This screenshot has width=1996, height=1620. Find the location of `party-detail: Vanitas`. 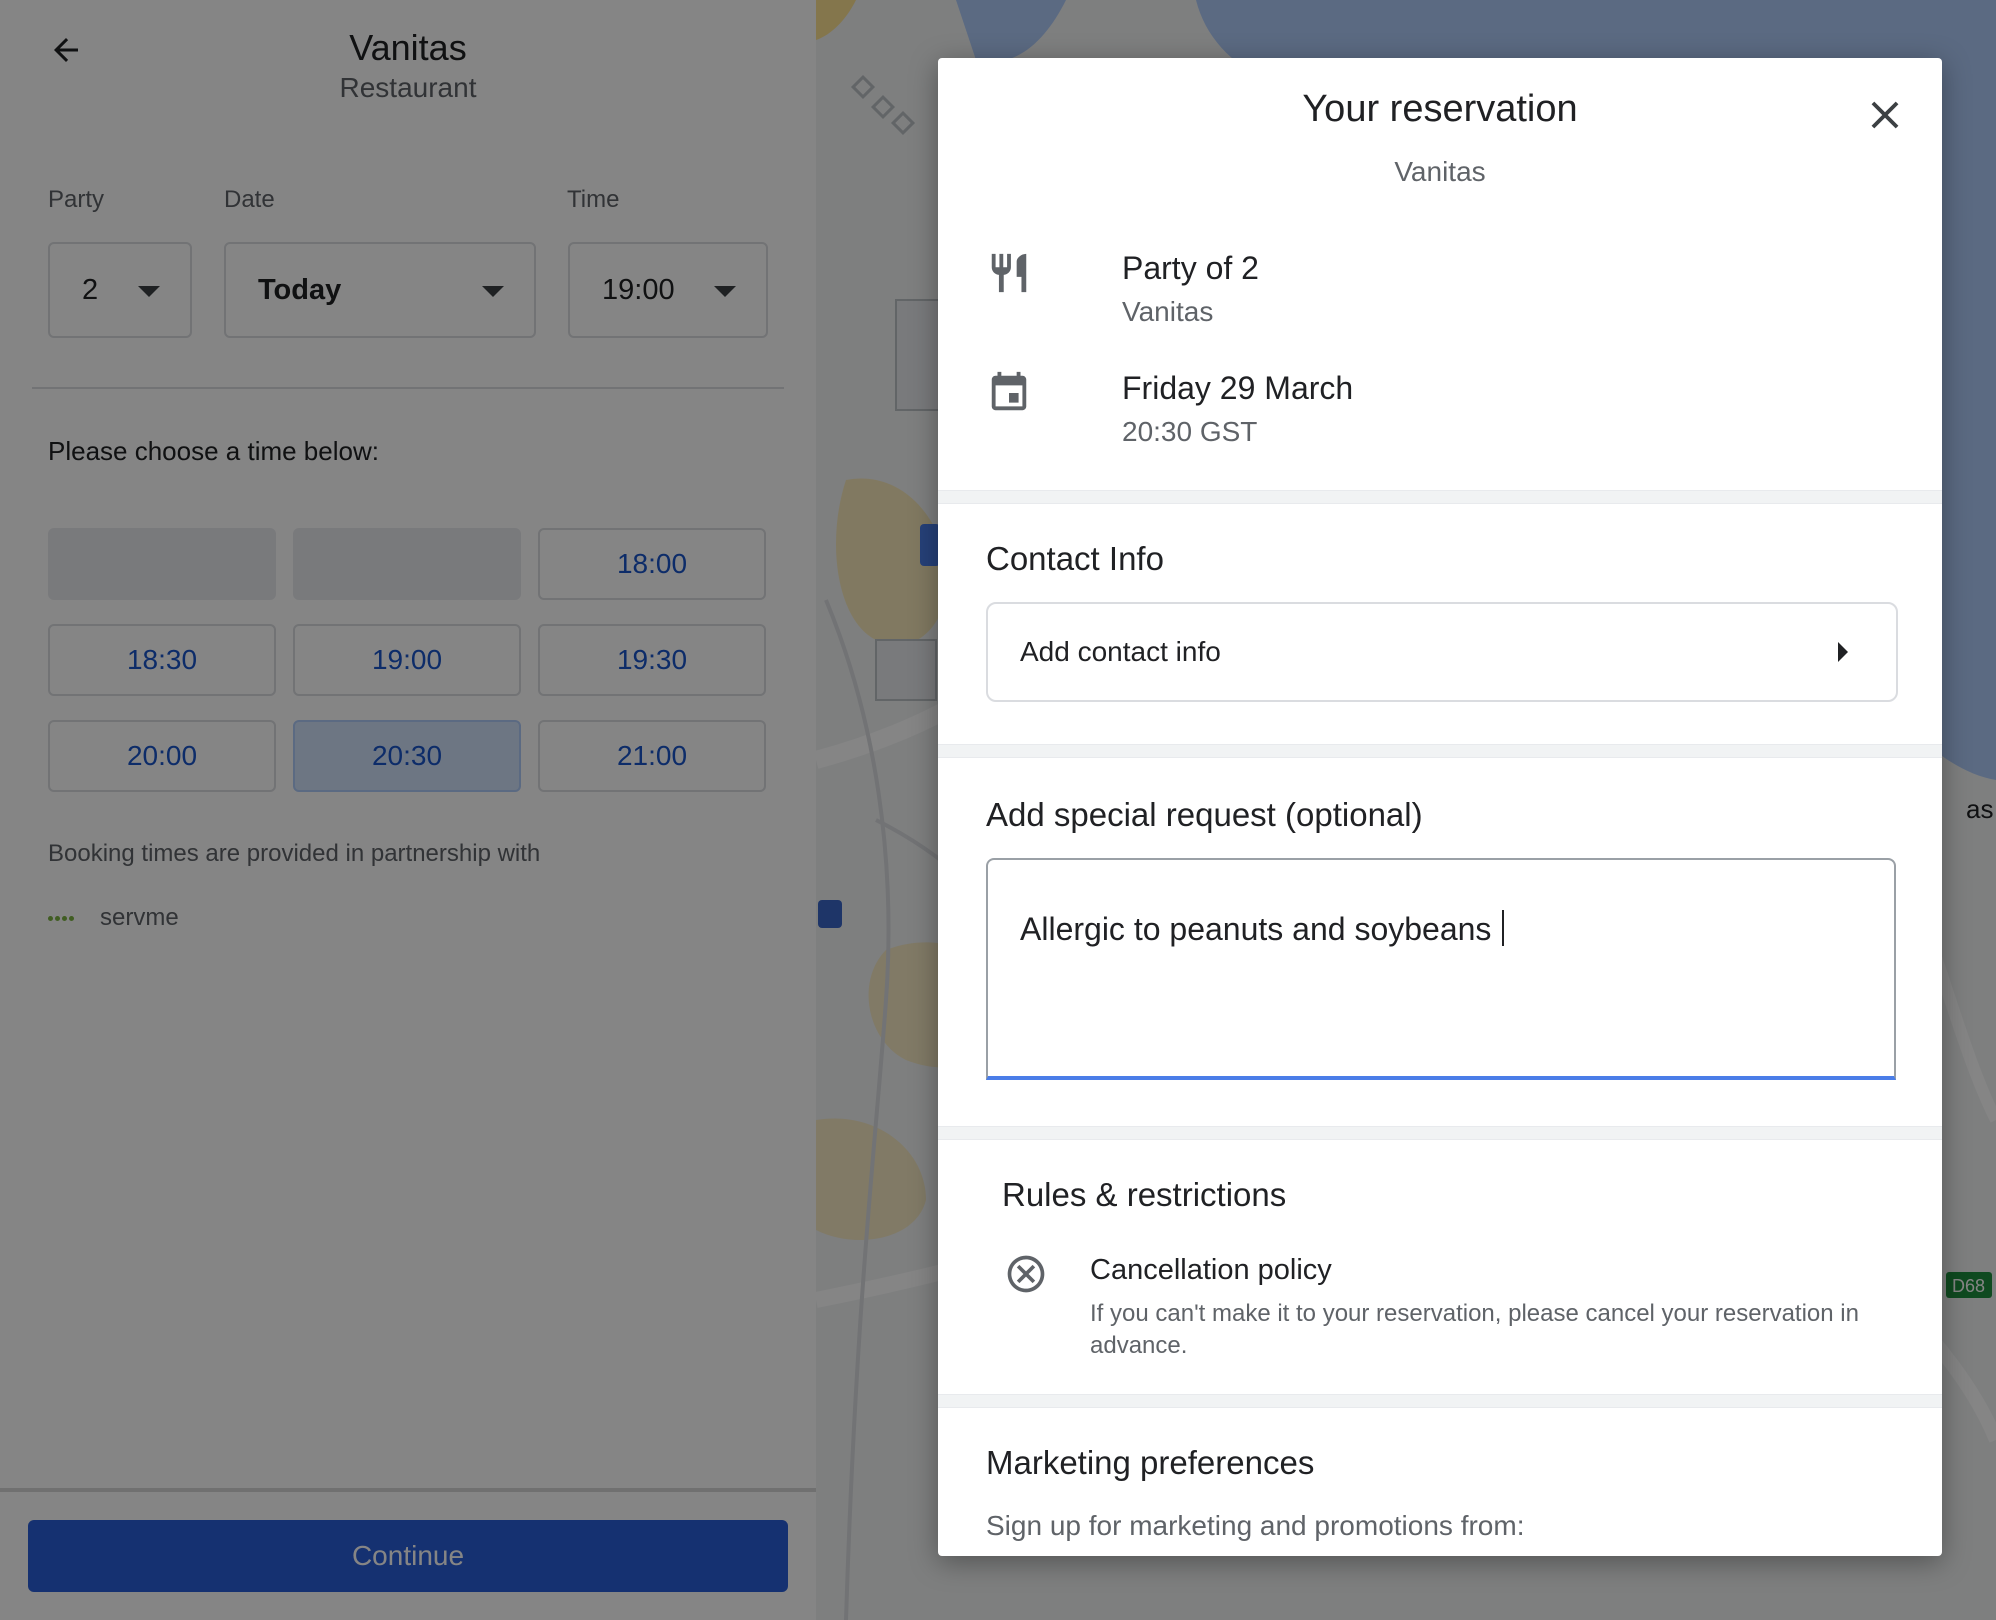

party-detail: Vanitas is located at coordinates (1168, 311).